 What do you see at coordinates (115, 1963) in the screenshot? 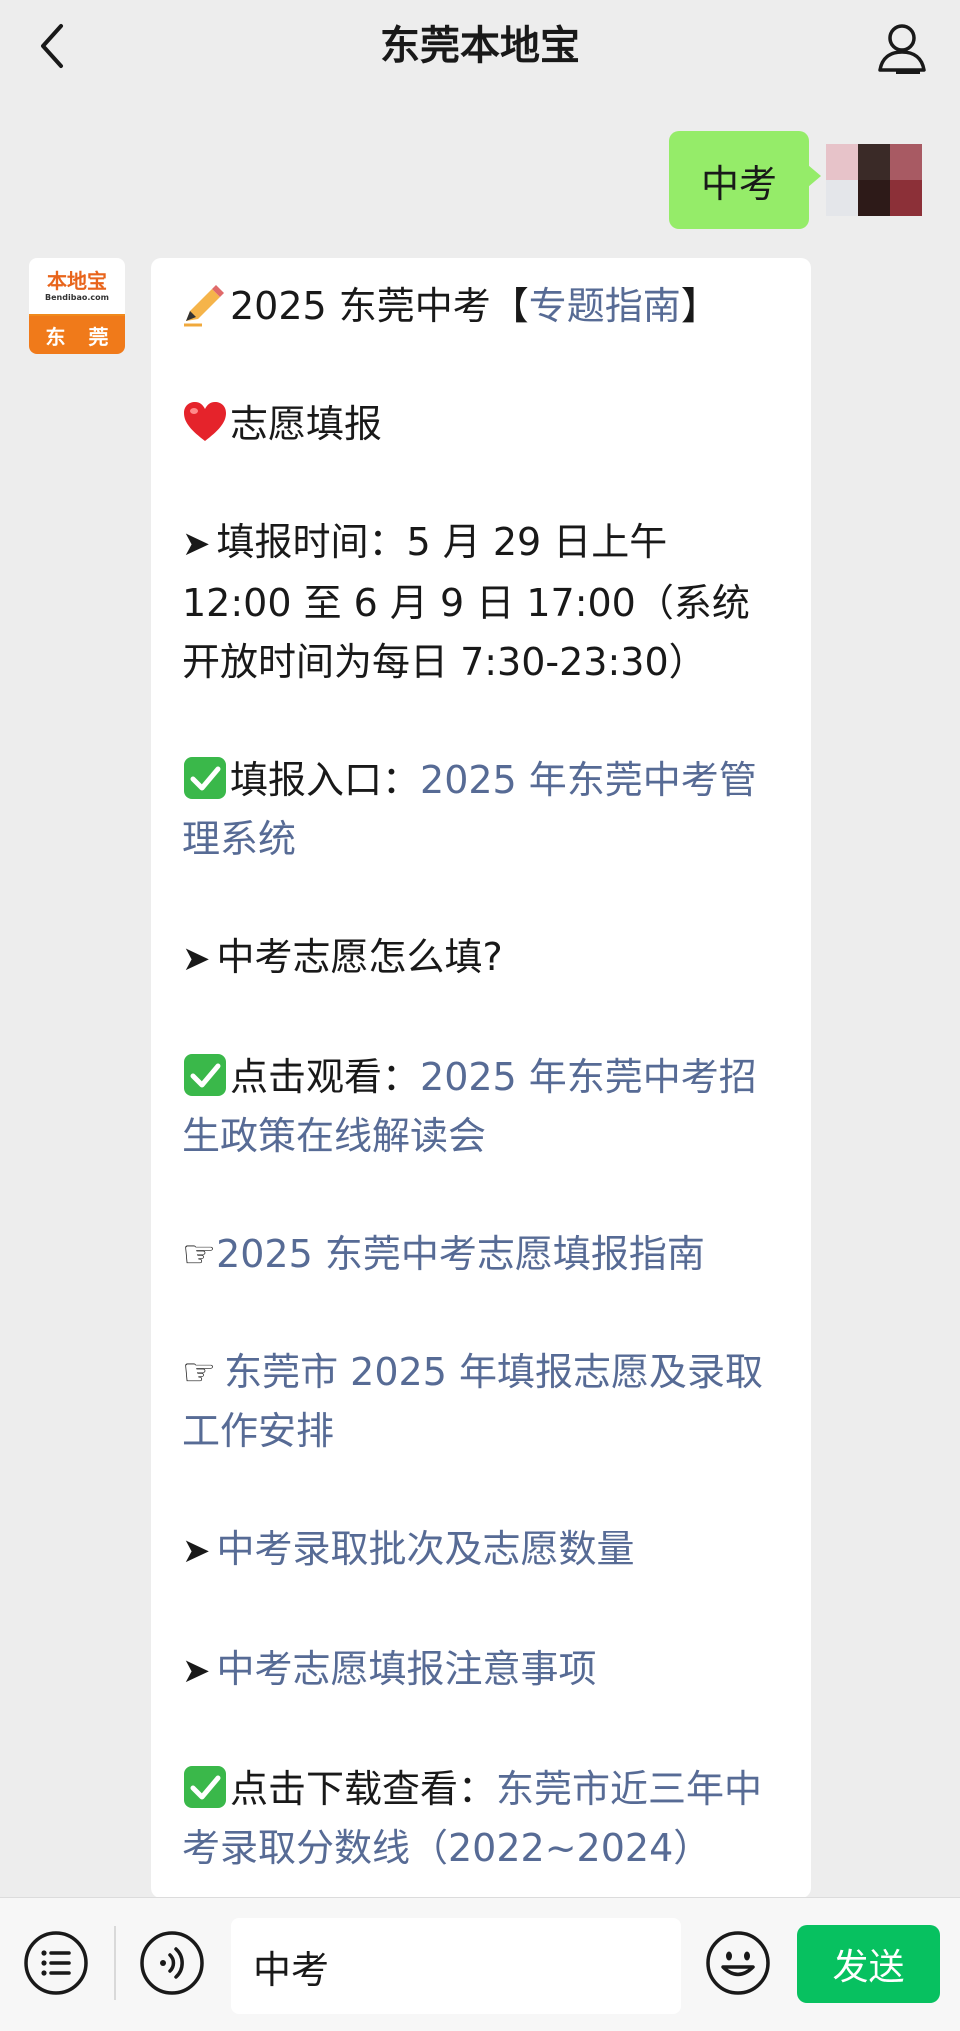
I see `divider` at bounding box center [115, 1963].